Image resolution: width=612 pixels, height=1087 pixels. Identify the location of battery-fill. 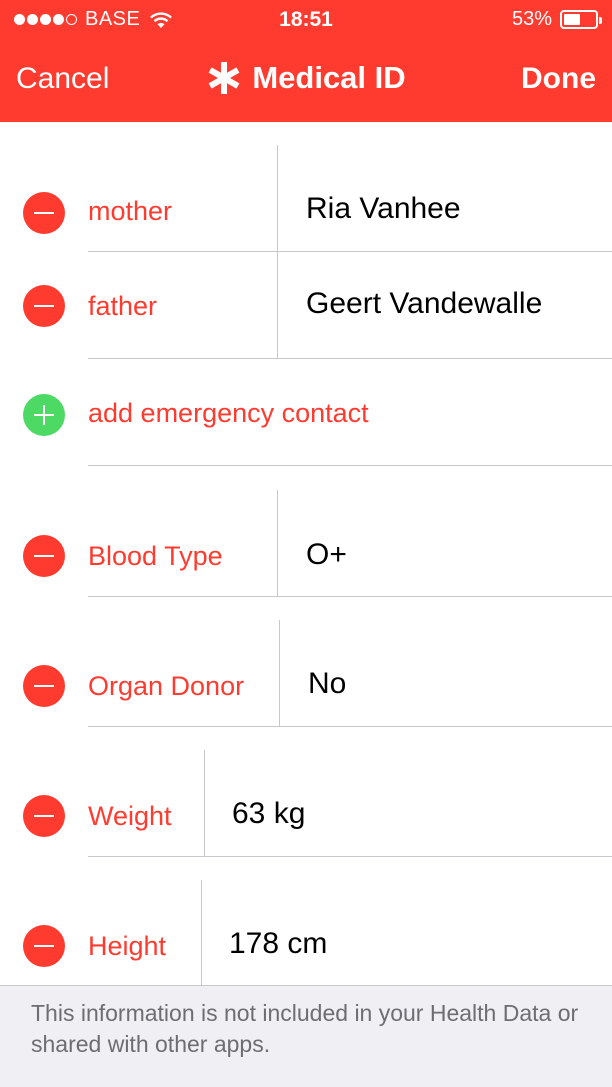
(572, 19).